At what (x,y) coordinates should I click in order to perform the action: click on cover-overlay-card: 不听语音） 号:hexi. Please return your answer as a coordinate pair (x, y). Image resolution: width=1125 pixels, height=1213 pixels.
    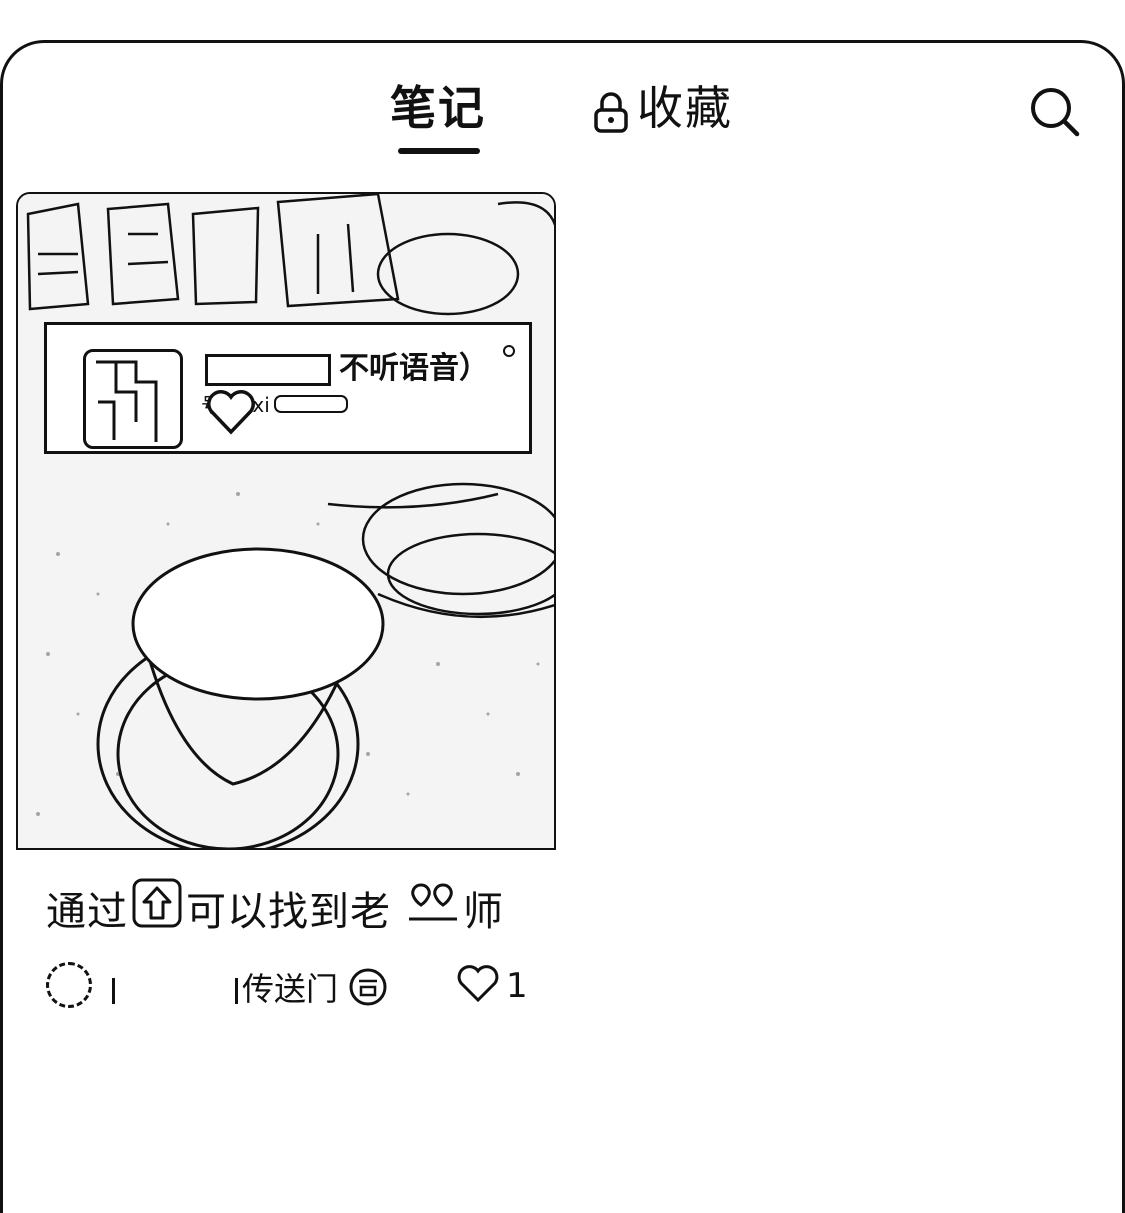
    Looking at the image, I should click on (288, 388).